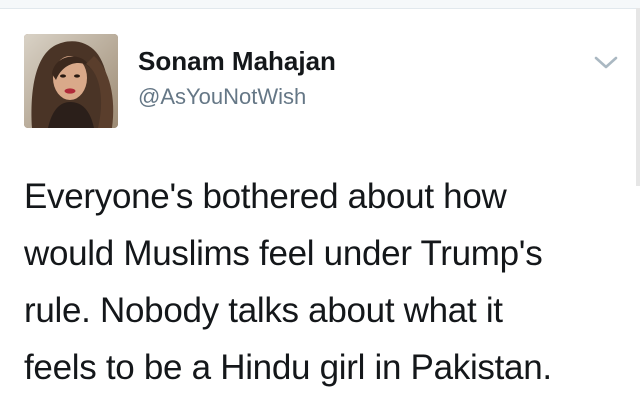  I want to click on tweet-text-line: Everyone's bothered about how, so click(265, 196).